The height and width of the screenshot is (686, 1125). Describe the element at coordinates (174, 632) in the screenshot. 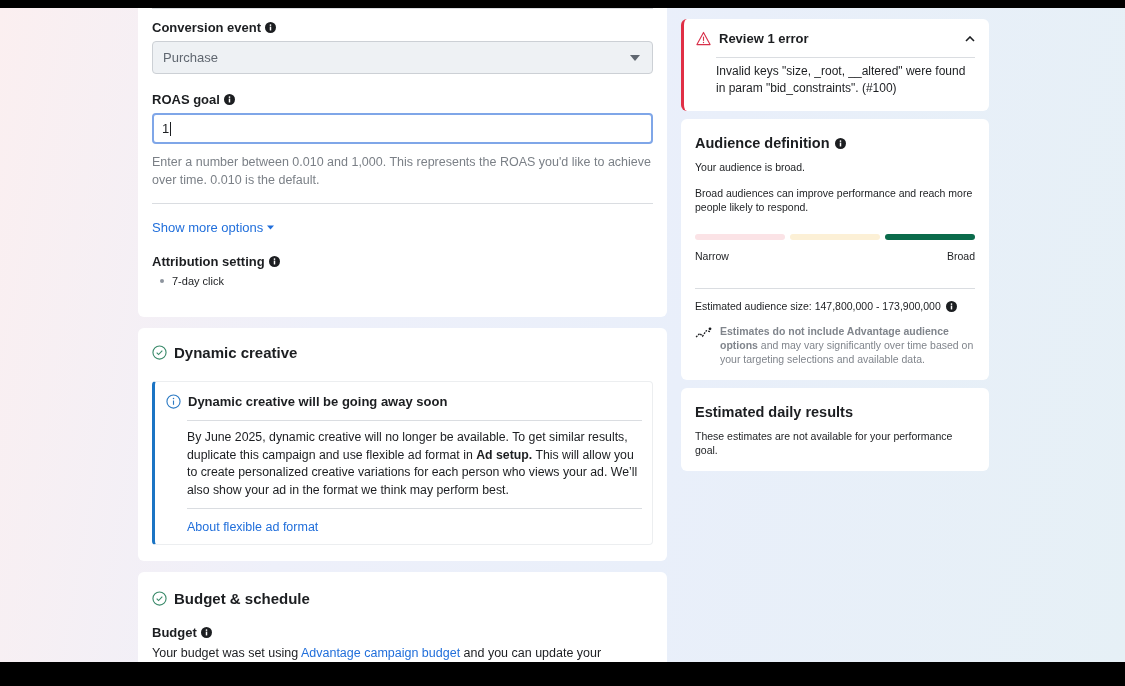

I see `field-label: Budget` at that location.